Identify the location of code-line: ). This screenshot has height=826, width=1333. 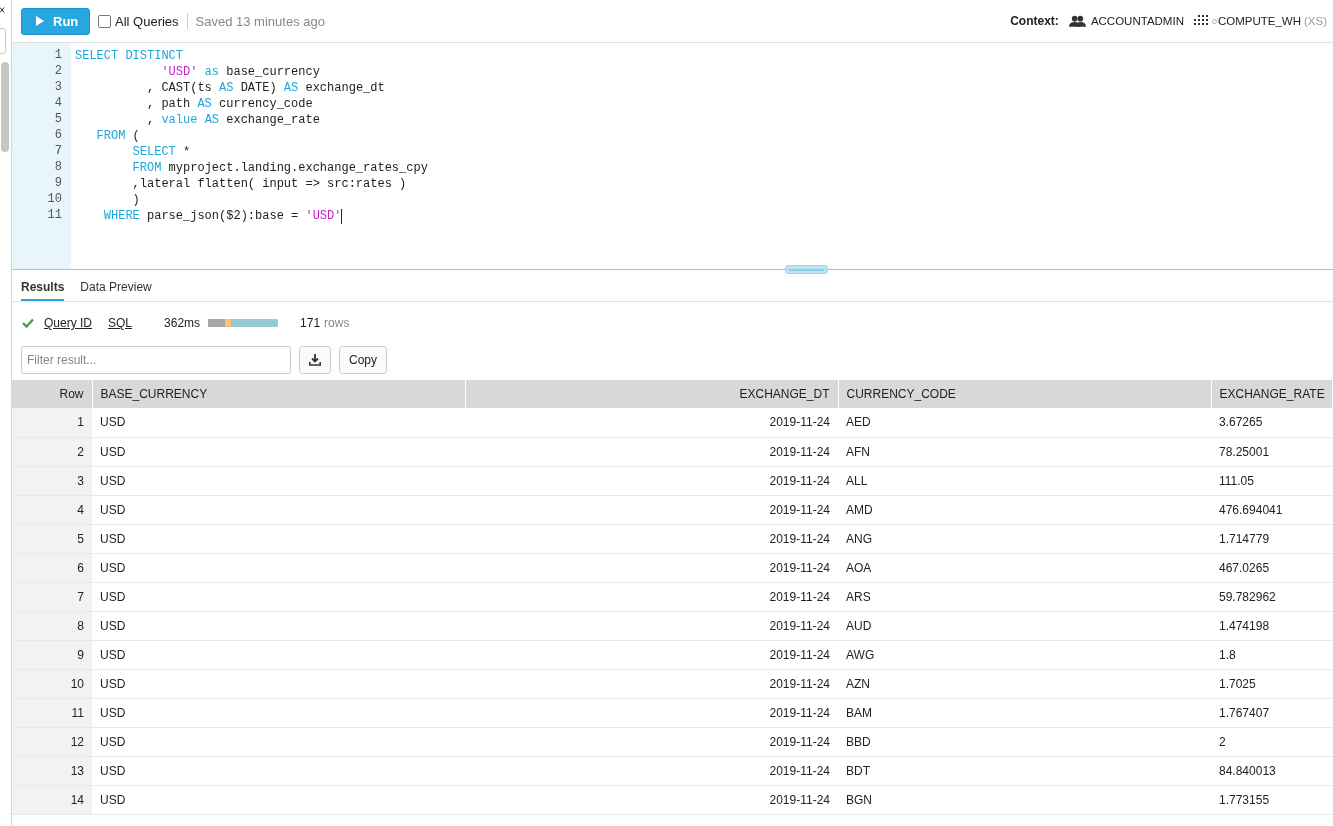
(136, 200).